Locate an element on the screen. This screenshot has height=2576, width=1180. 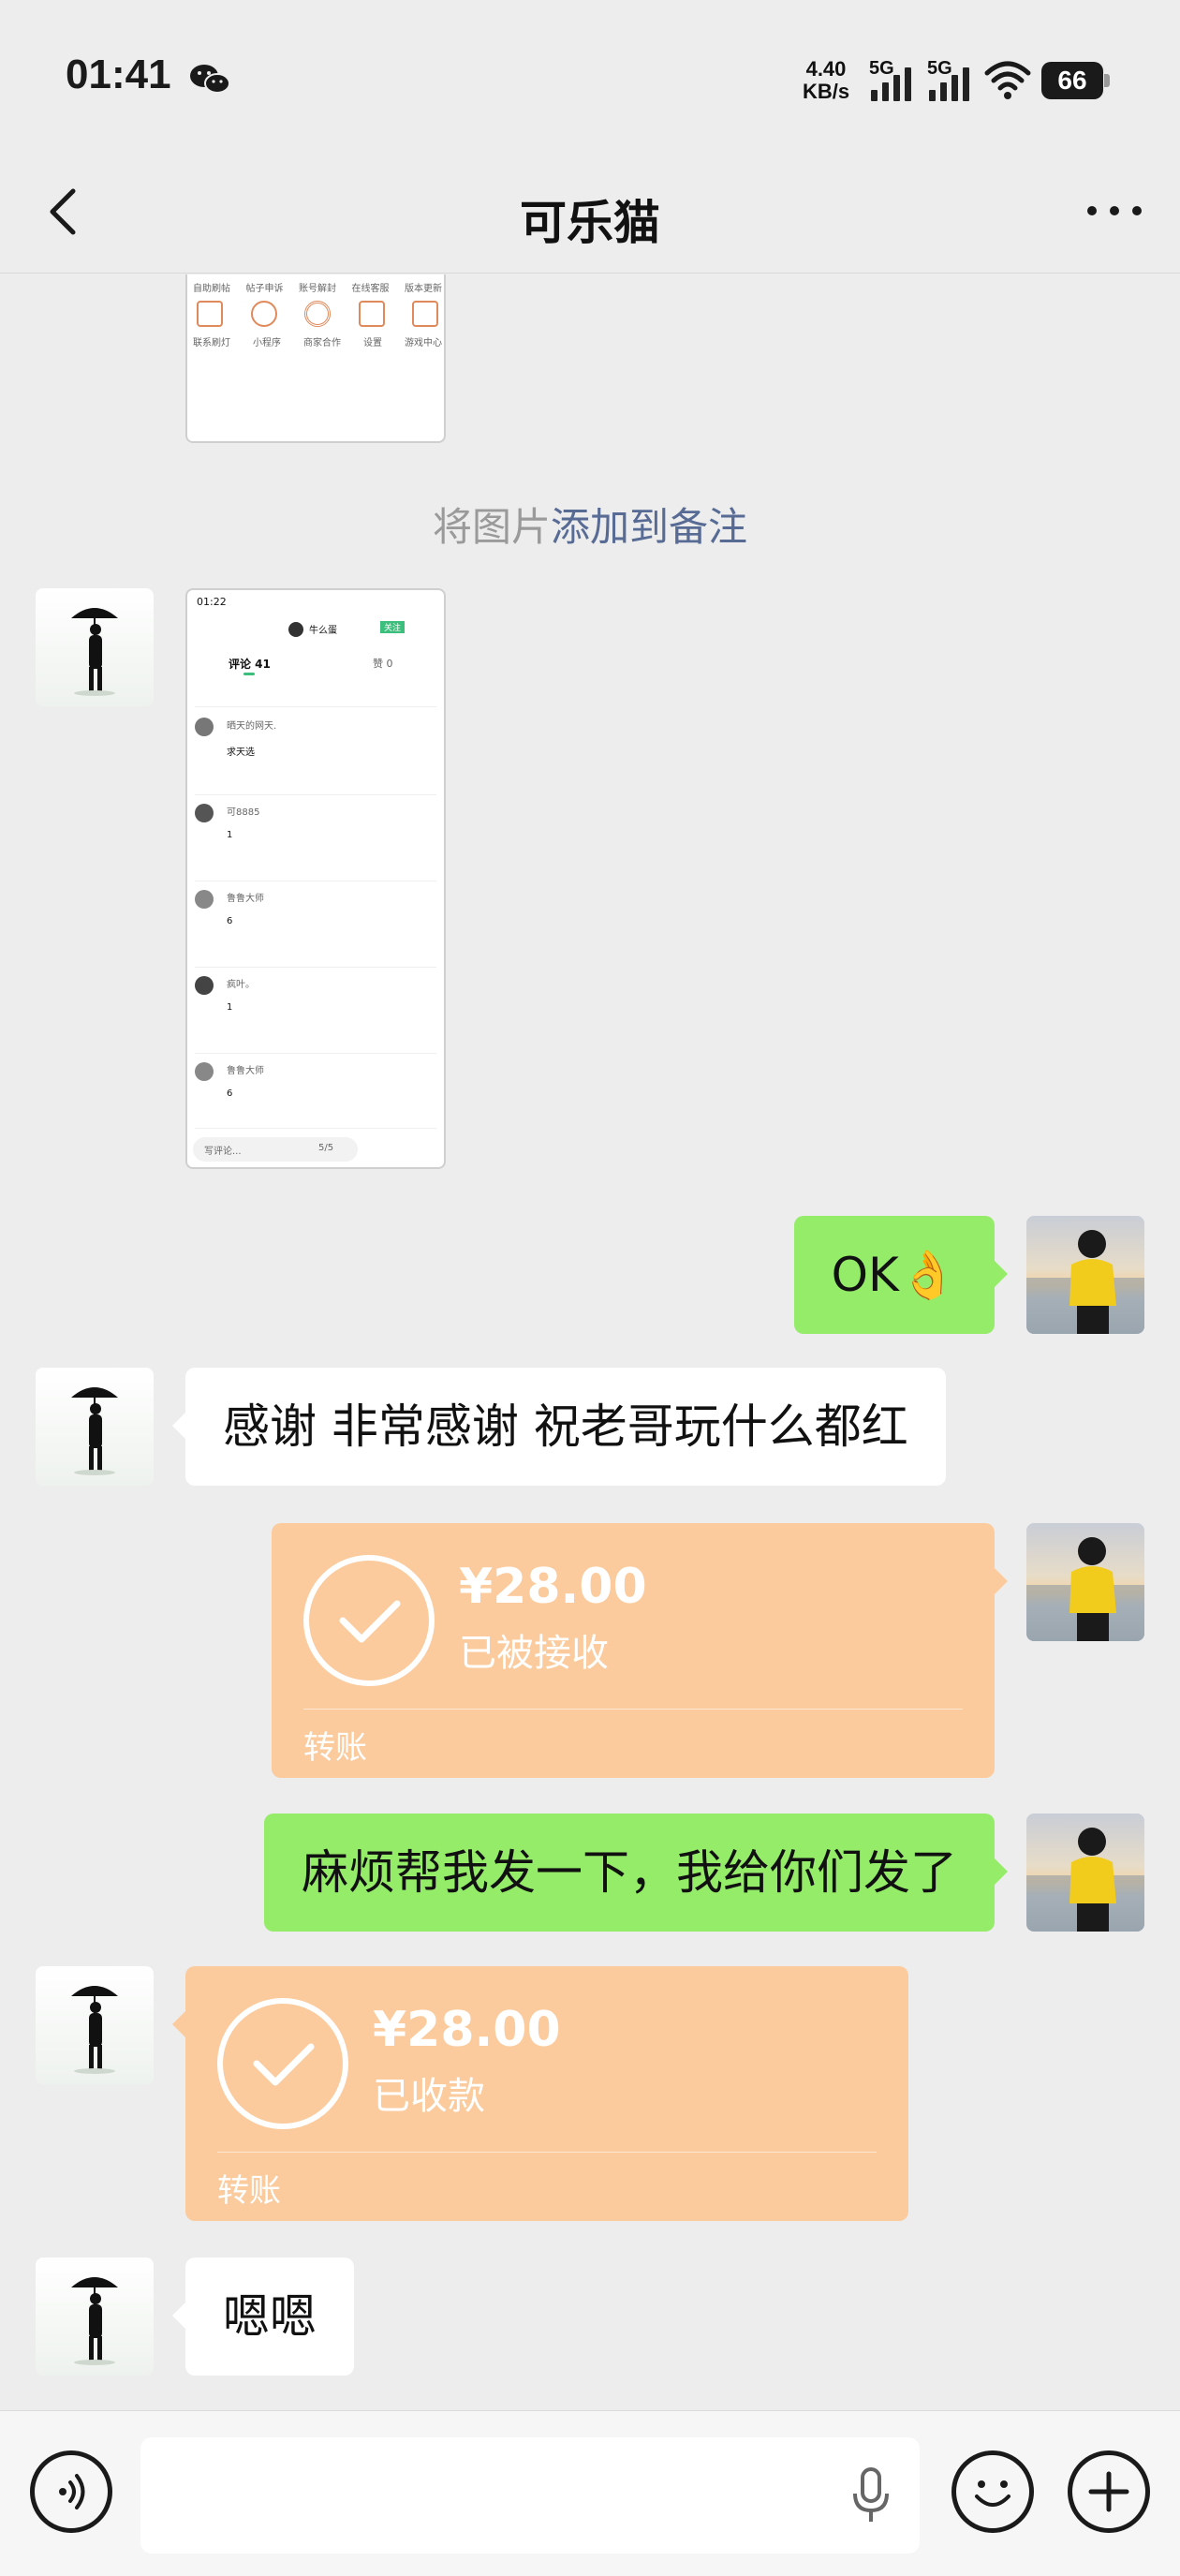
thumb-comment-name: 可8885 is located at coordinates (243, 812).